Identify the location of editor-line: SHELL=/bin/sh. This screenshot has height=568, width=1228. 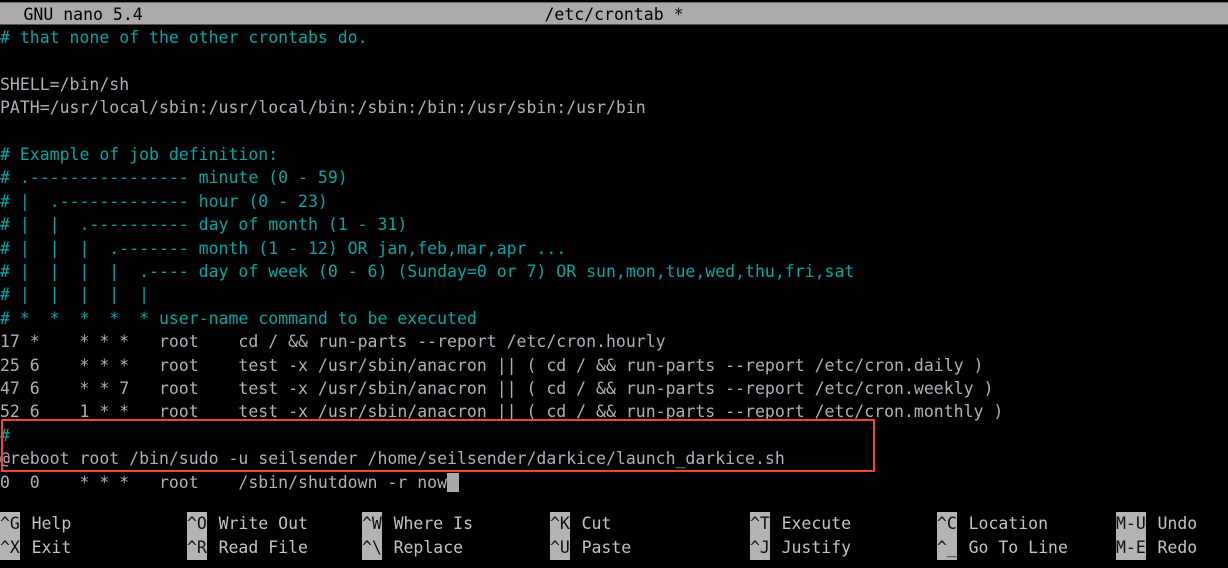
(64, 84).